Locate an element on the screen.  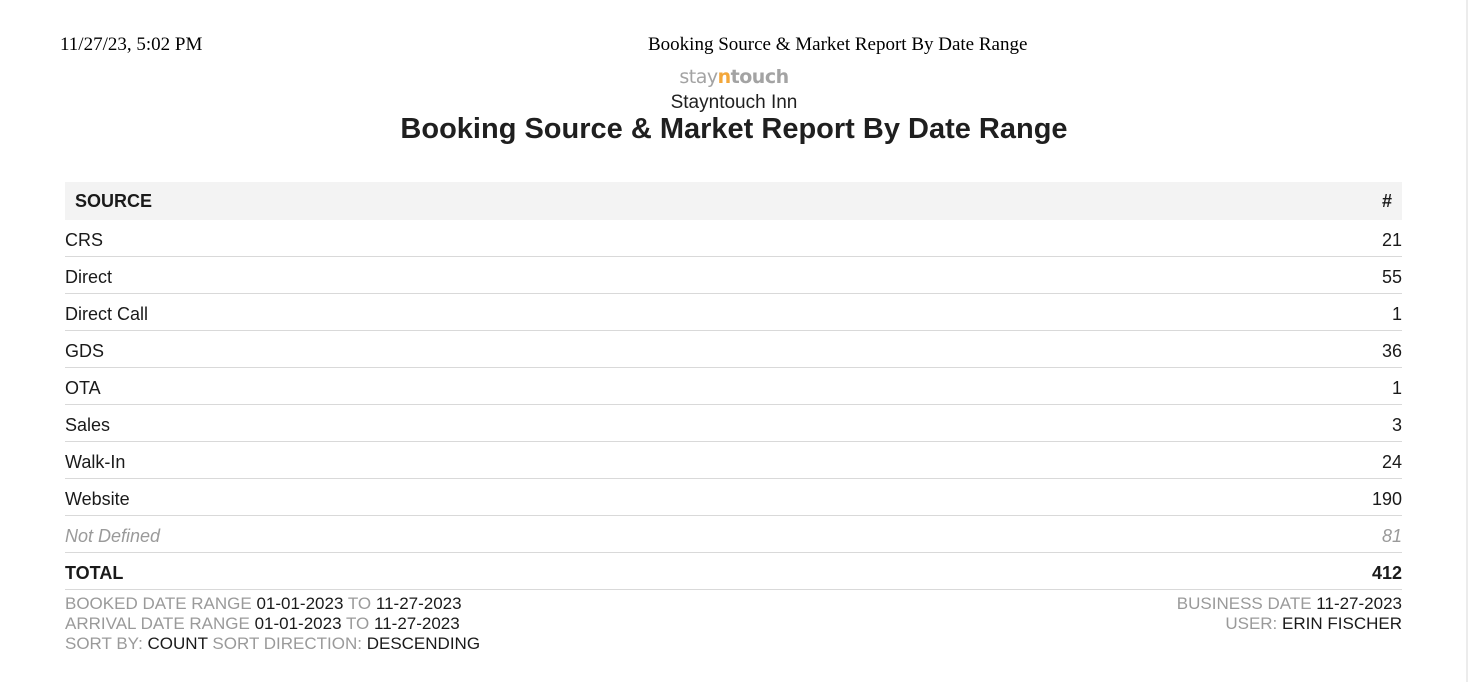
business-date-value: 11-27-2023 is located at coordinates (1359, 603).